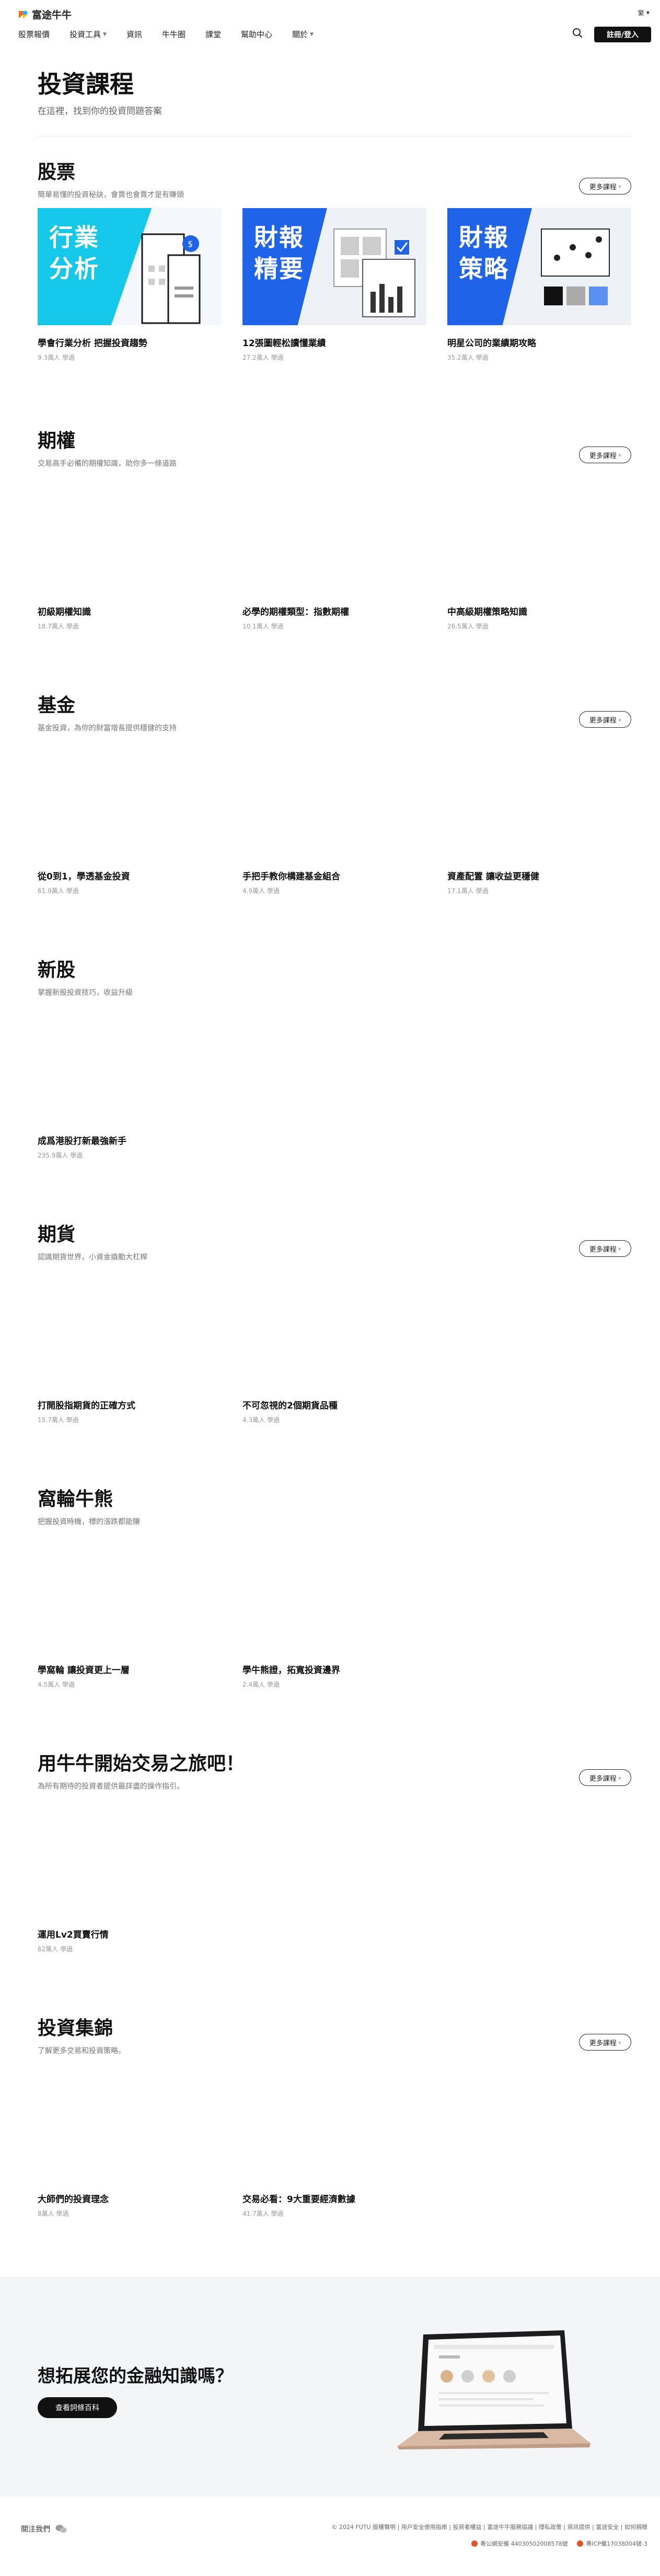  I want to click on course-title: 打開股指期貨的正確方式, so click(130, 1404).